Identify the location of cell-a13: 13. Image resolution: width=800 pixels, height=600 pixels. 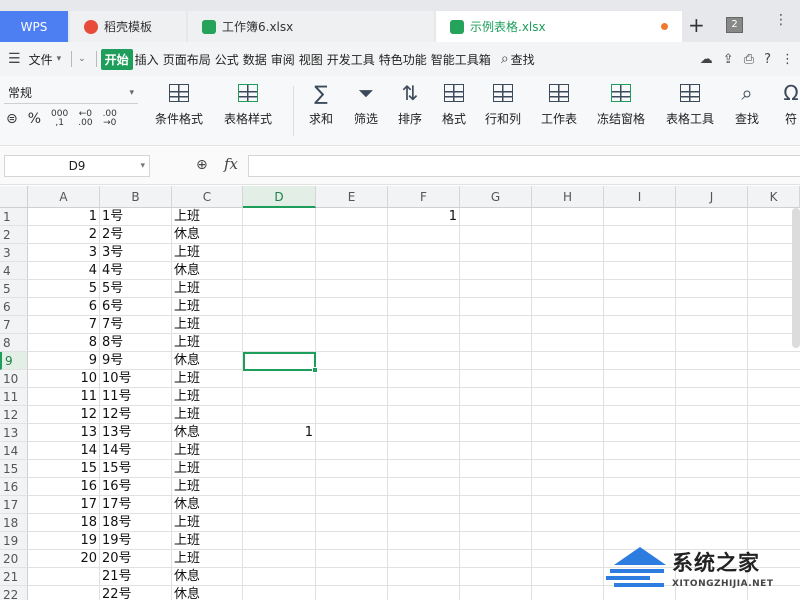
(64, 433).